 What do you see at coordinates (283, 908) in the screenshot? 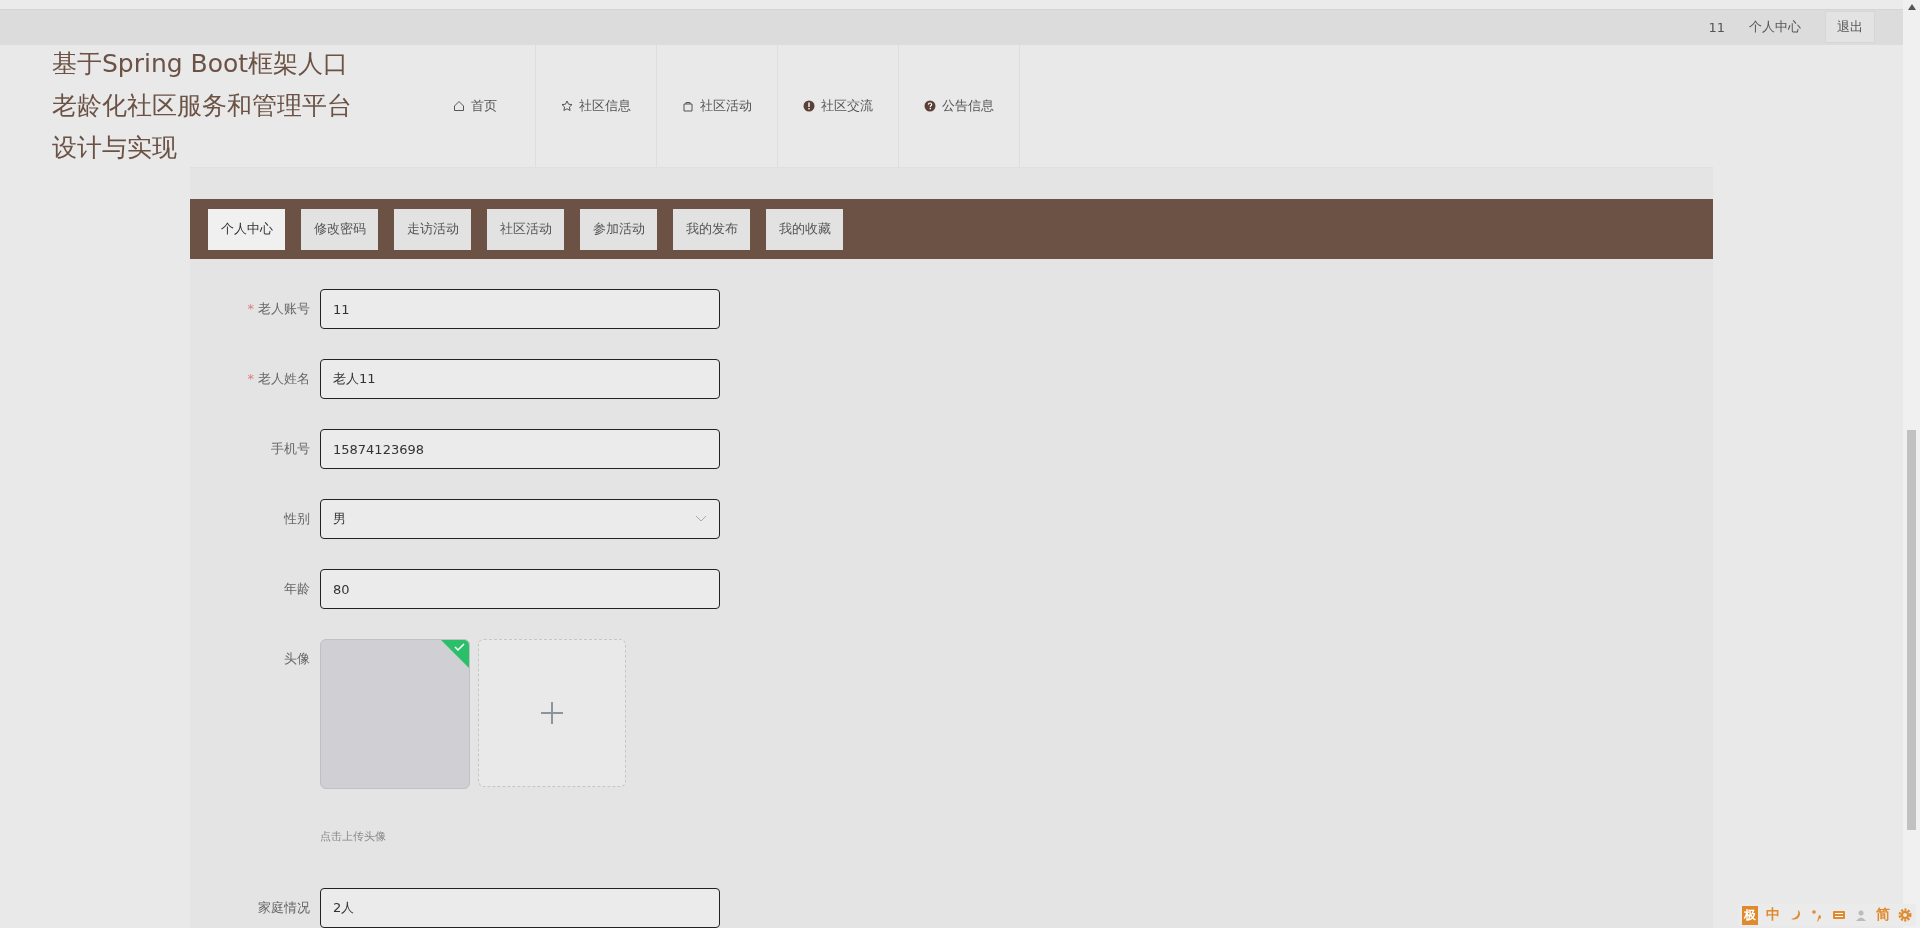
I see `field-label: 家庭情况` at bounding box center [283, 908].